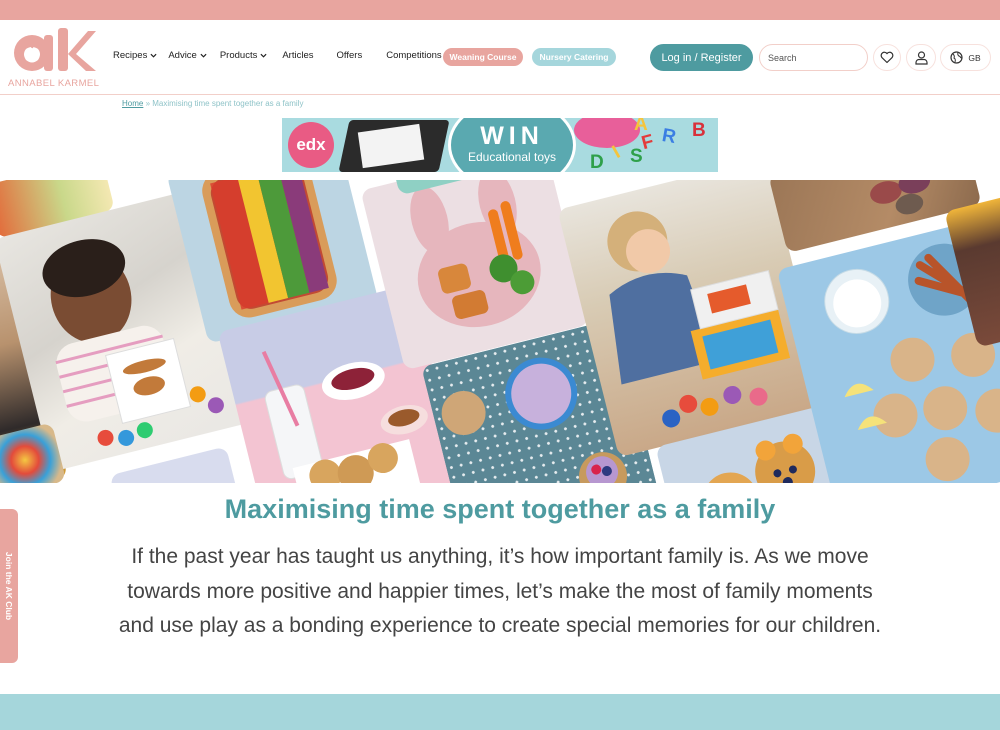 The image size is (1000, 730). What do you see at coordinates (54, 83) in the screenshot?
I see `logo-text: ANNABEL KARMEL` at bounding box center [54, 83].